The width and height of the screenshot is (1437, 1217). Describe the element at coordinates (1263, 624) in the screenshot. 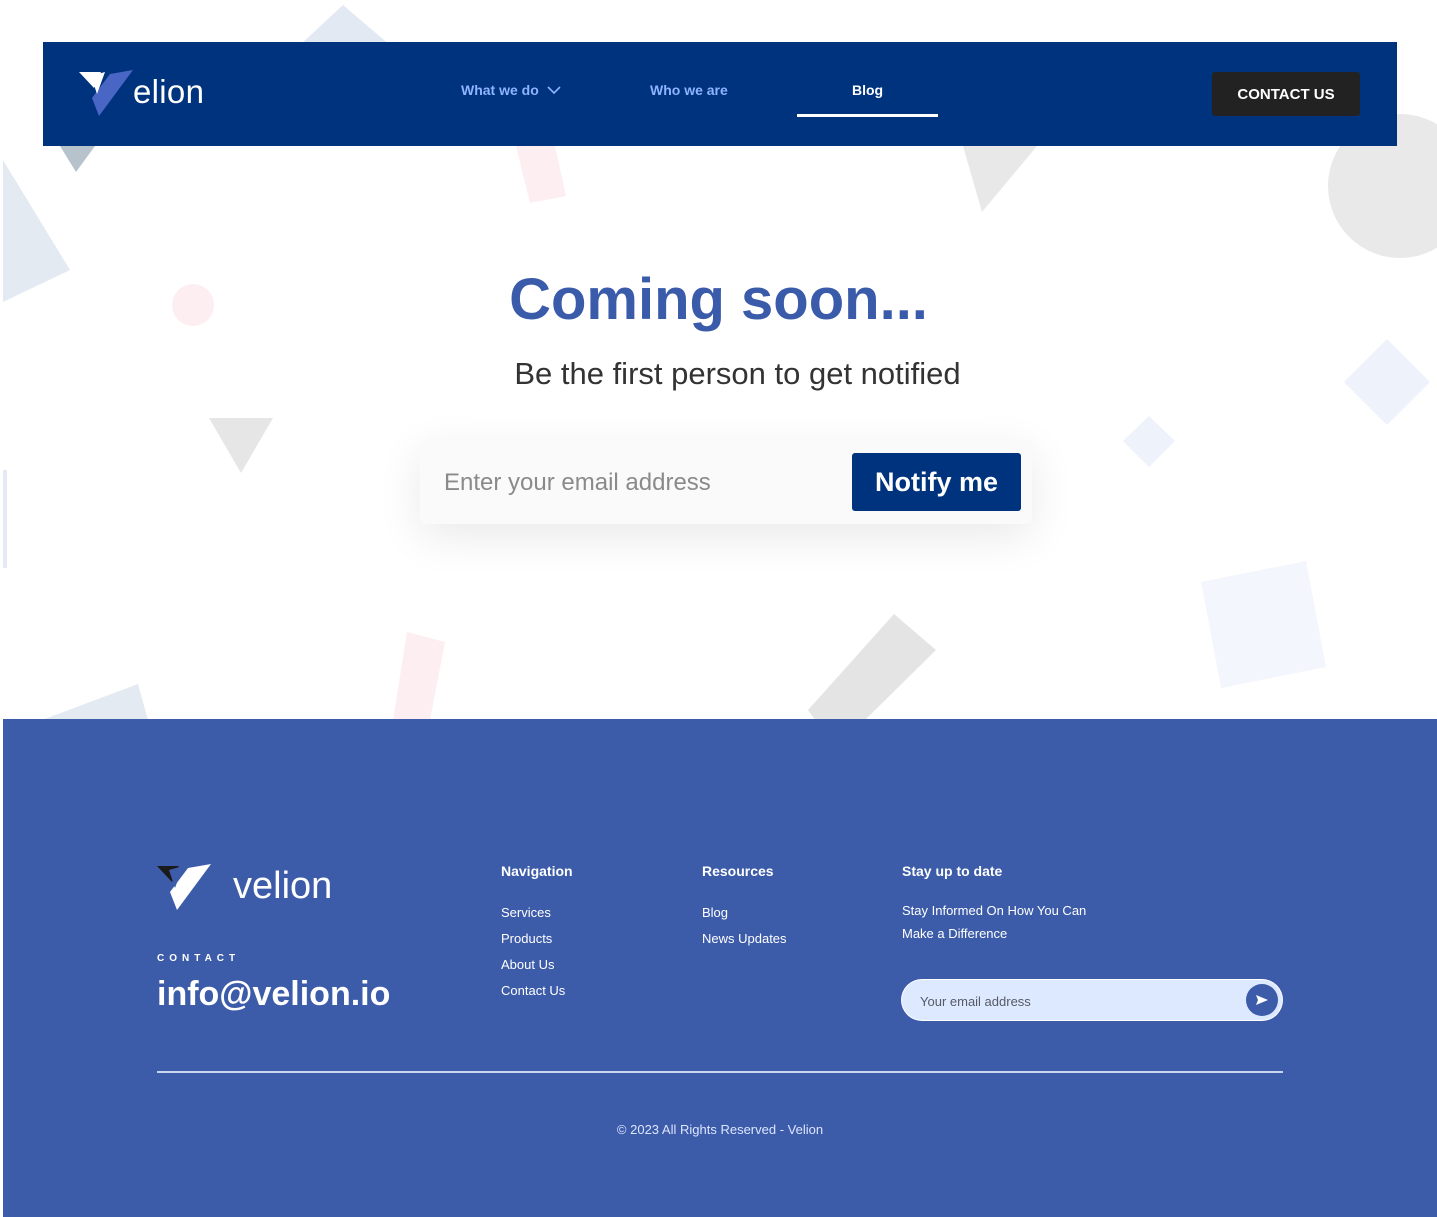

I see `bg-square` at that location.